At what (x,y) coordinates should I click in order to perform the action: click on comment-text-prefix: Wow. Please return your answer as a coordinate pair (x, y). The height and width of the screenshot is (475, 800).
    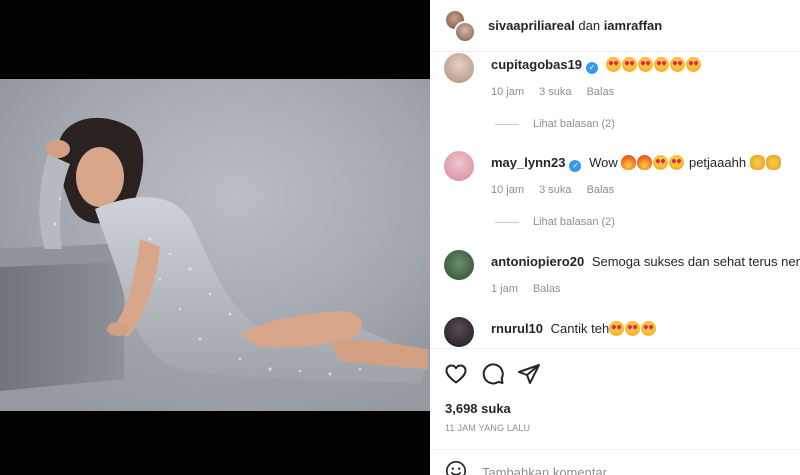
    Looking at the image, I should click on (603, 162).